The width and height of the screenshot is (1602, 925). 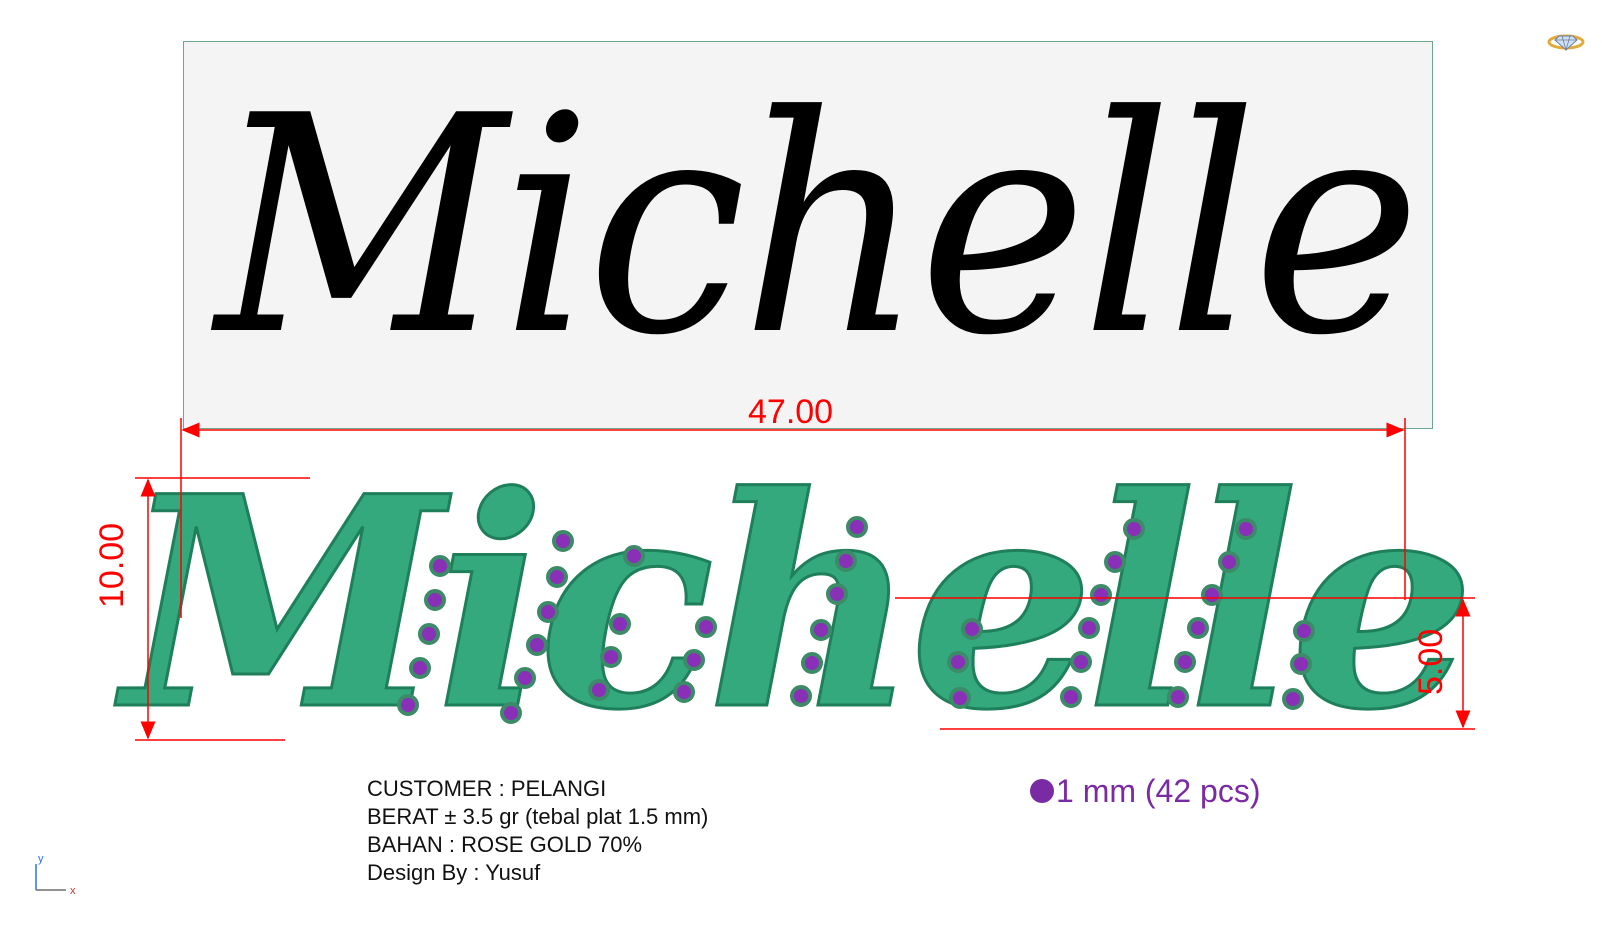 I want to click on gem-legend-text: 1 mm (42 pcs), so click(x=1158, y=791).